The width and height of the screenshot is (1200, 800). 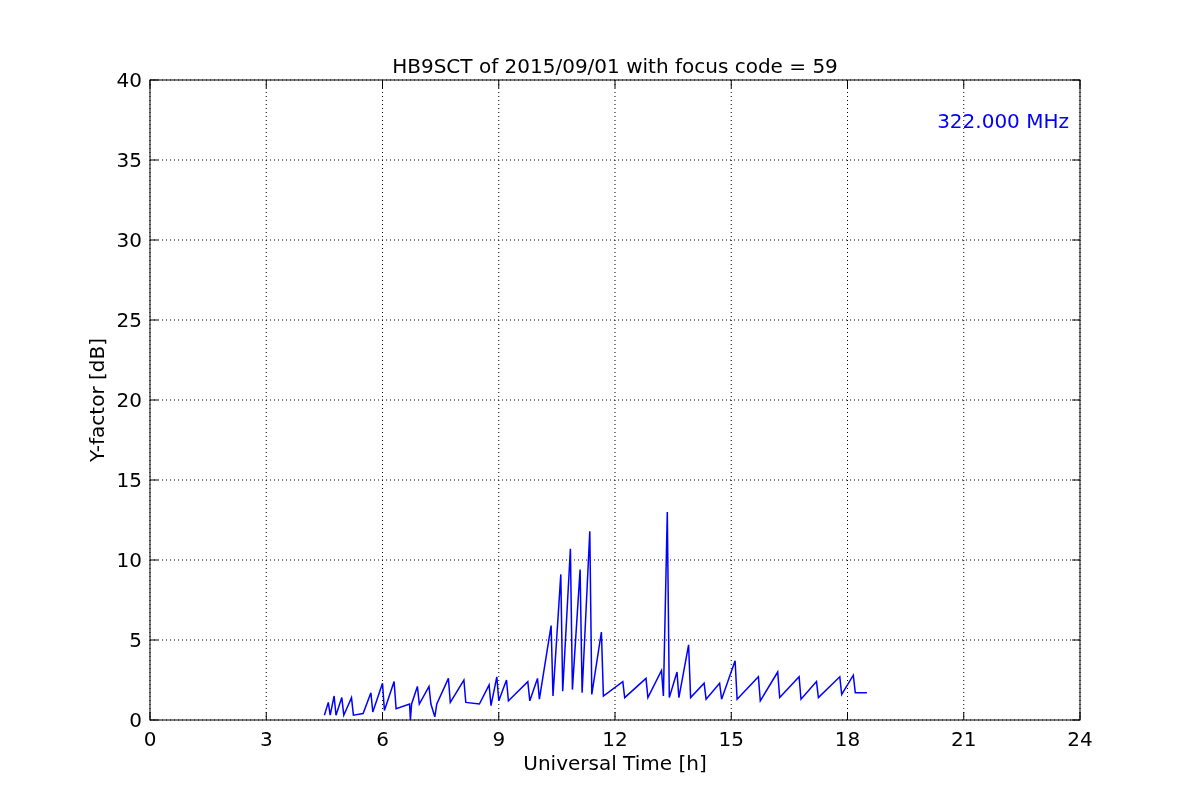 I want to click on tick-label: 20, so click(x=129, y=400).